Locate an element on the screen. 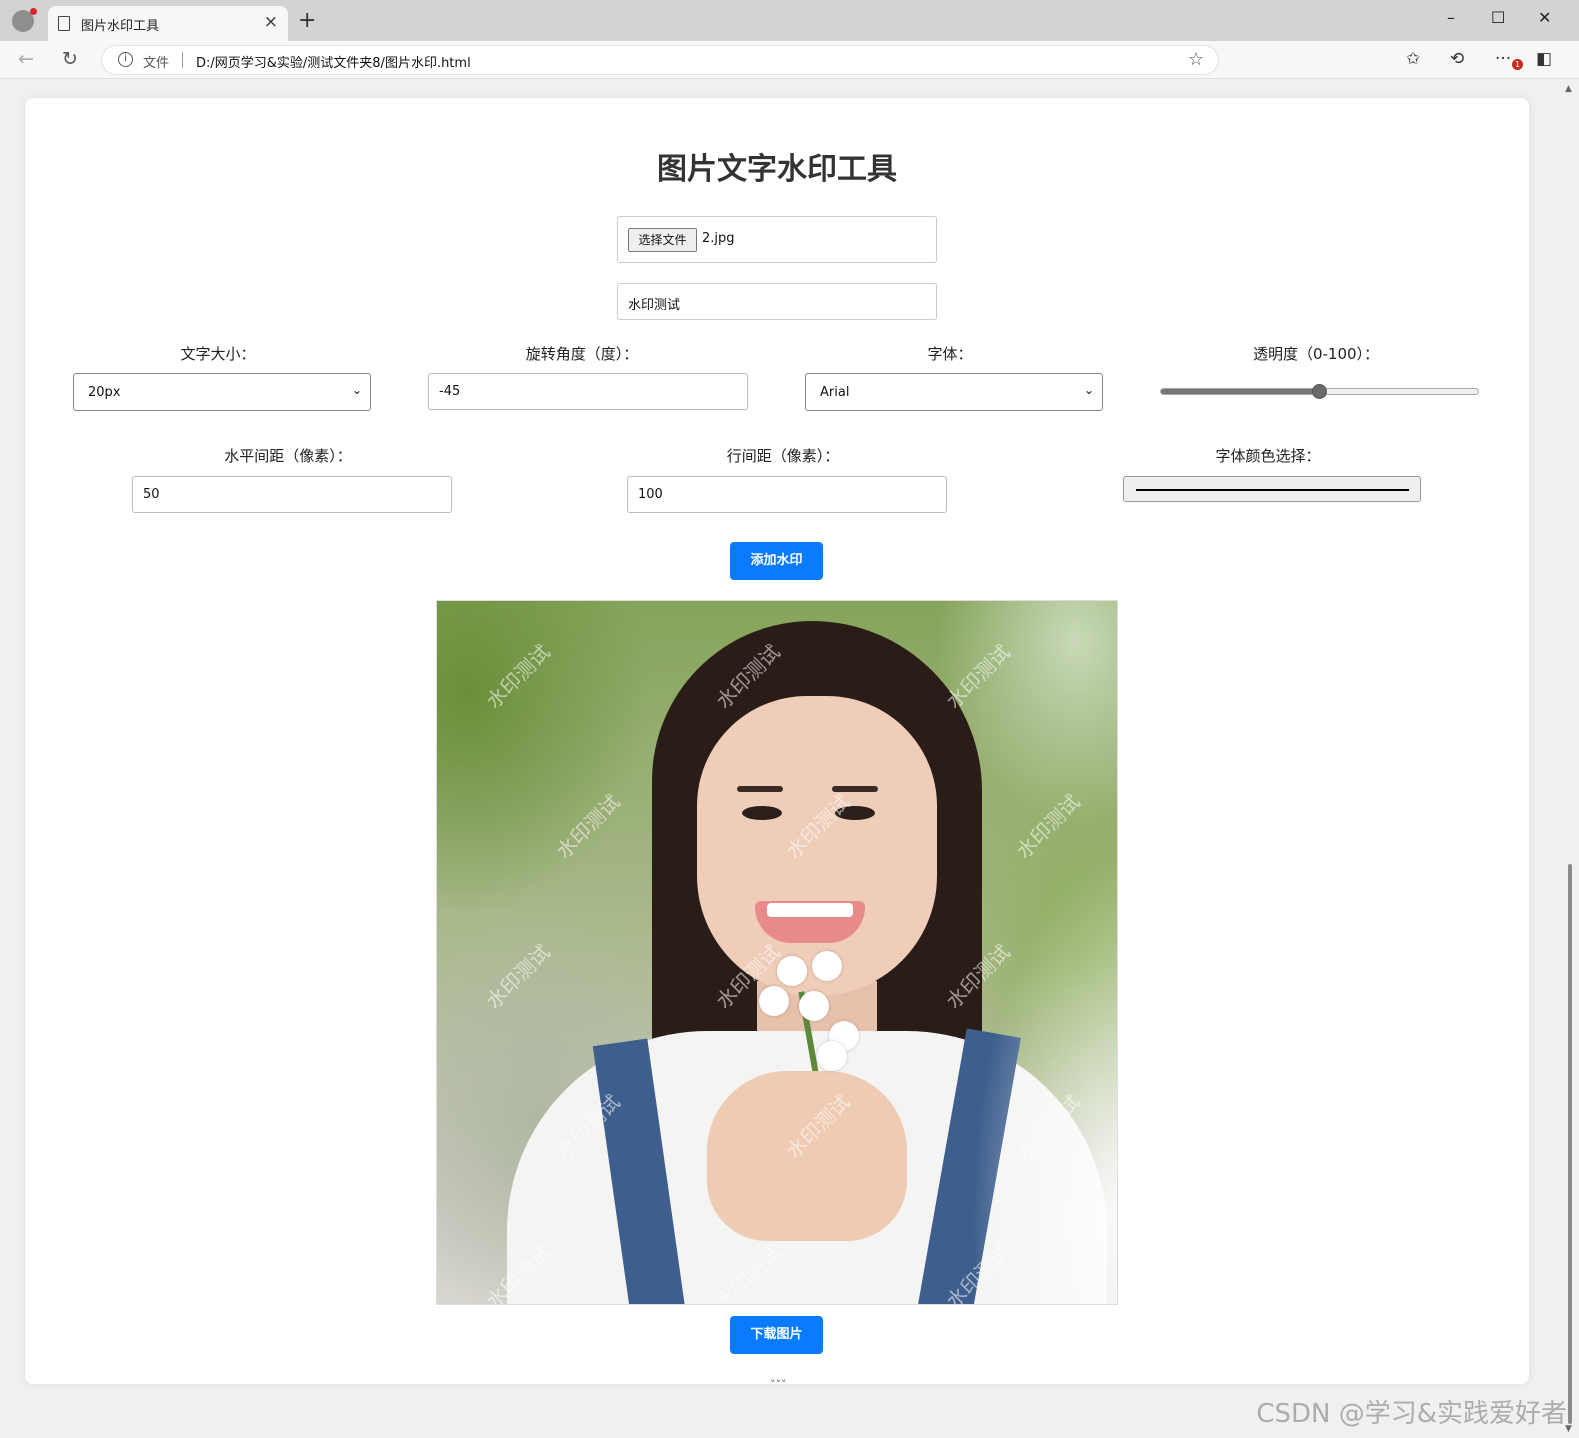 Image resolution: width=1579 pixels, height=1438 pixels. scroll-thumb is located at coordinates (1570, 1144).